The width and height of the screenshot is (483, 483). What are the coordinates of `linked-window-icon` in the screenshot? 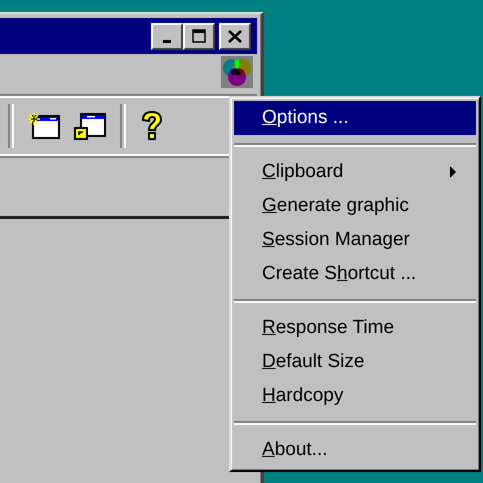 It's located at (90, 126).